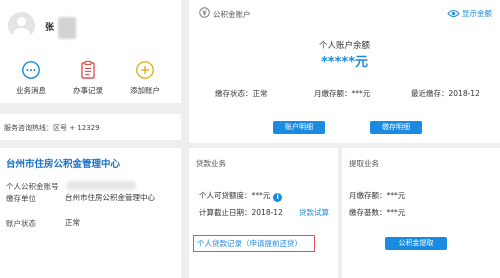 The image size is (500, 278). What do you see at coordinates (344, 46) in the screenshot?
I see `balance-label: 个人账户余额` at bounding box center [344, 46].